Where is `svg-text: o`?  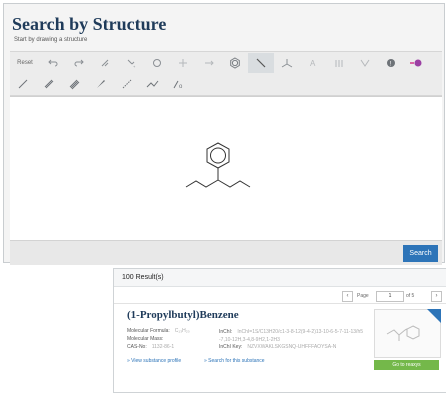 svg-text: o is located at coordinates (181, 87).